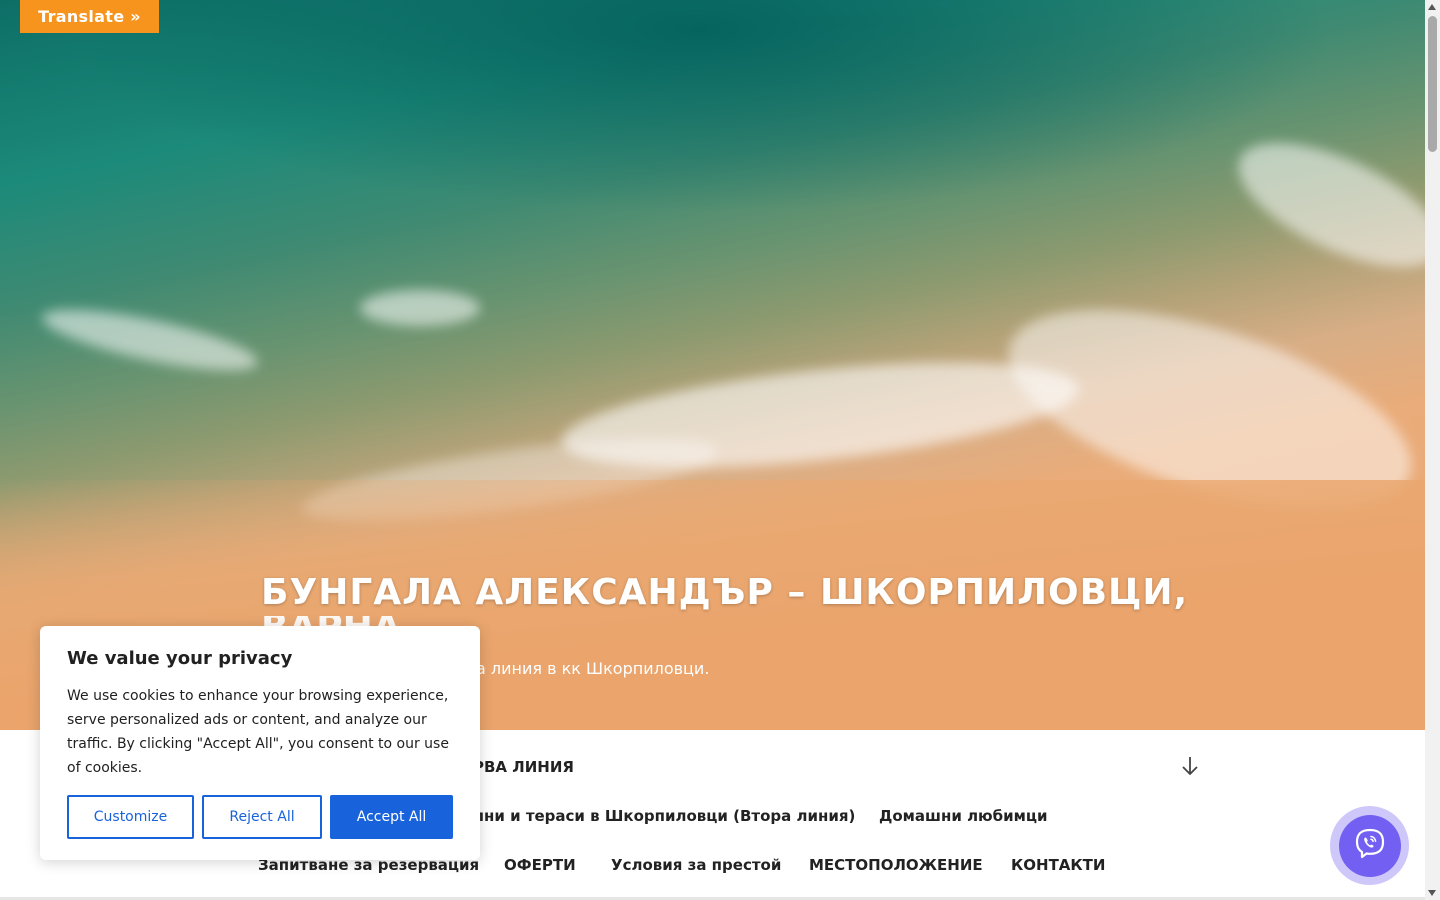 Image resolution: width=1440 pixels, height=900 pixels. I want to click on viber-chat-button, so click(1369, 845).